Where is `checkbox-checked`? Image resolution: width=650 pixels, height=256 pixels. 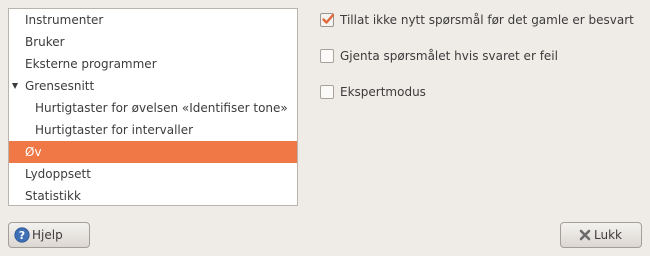 checkbox-checked is located at coordinates (327, 20).